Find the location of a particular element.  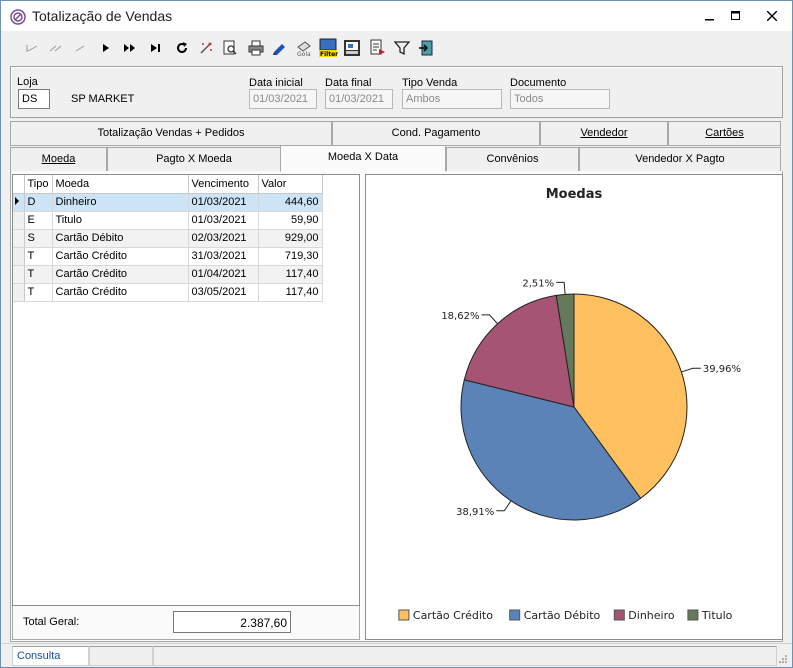

cell-vencimento: 03/05/2021 is located at coordinates (223, 292).